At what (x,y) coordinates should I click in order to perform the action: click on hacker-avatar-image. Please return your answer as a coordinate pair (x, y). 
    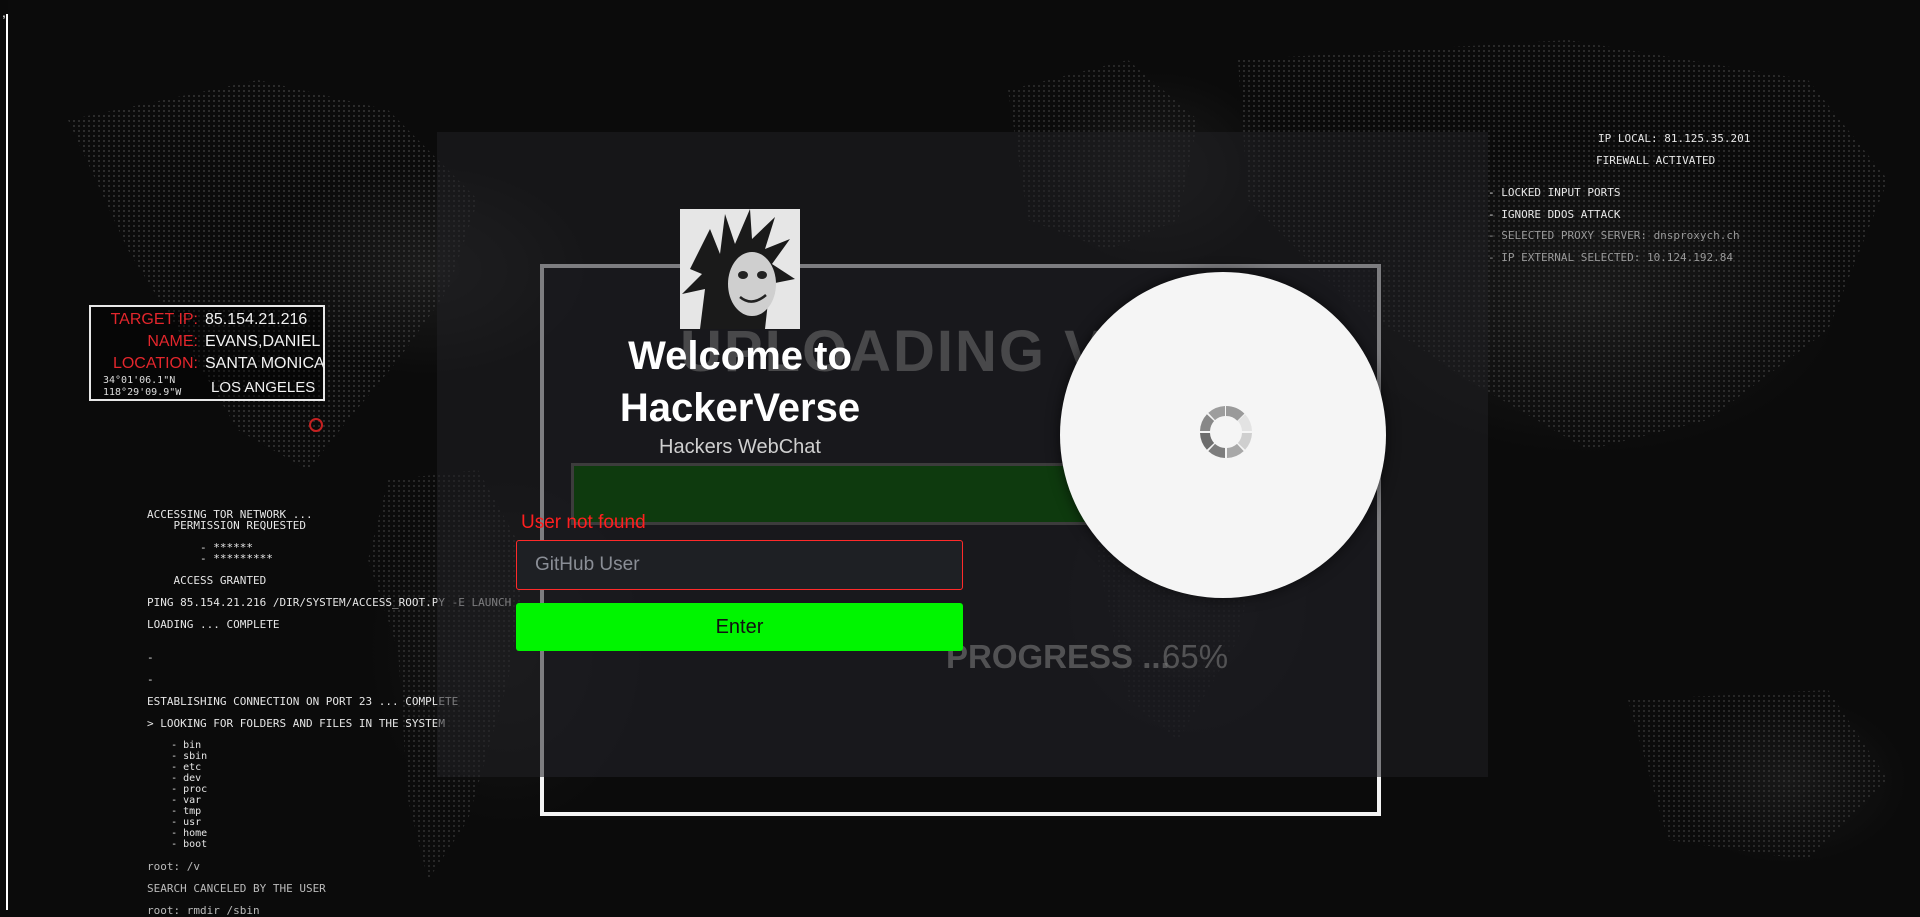
    Looking at the image, I should click on (740, 269).